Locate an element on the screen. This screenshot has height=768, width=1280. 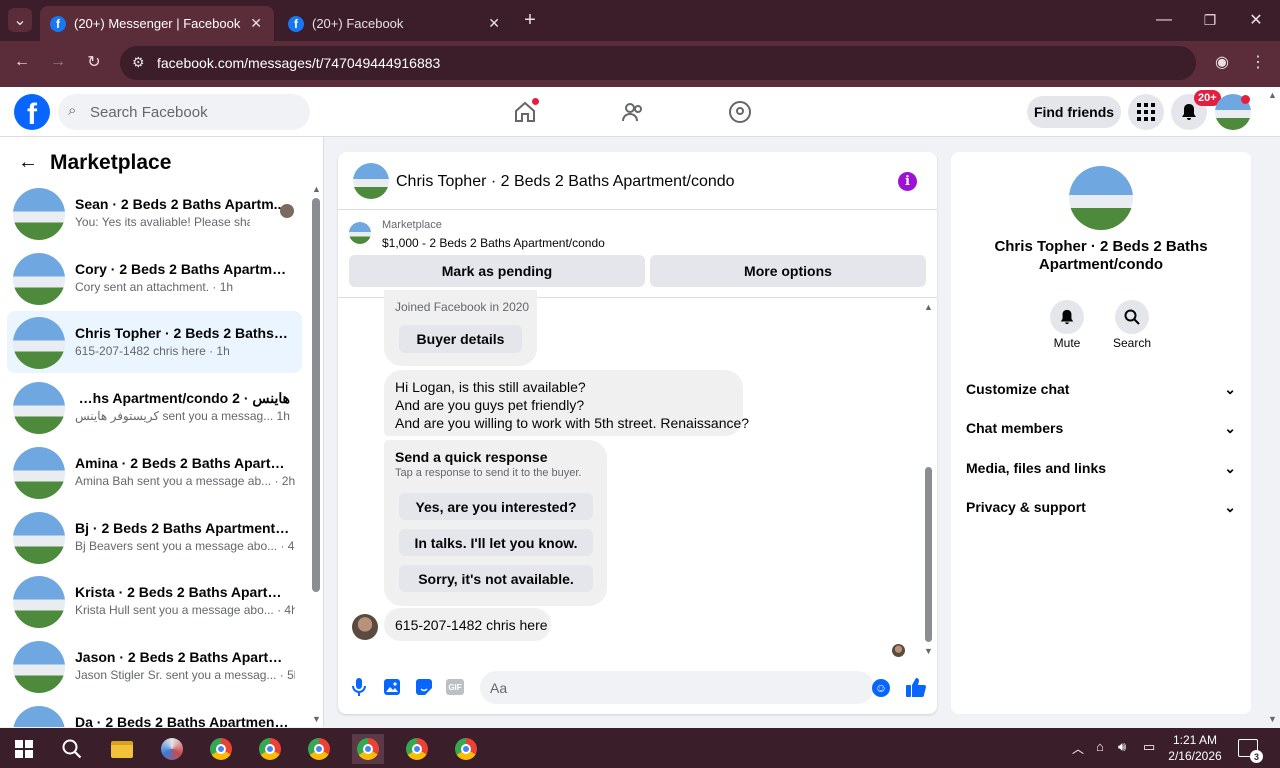
close-window-icon: ✕ is located at coordinates (1256, 20).